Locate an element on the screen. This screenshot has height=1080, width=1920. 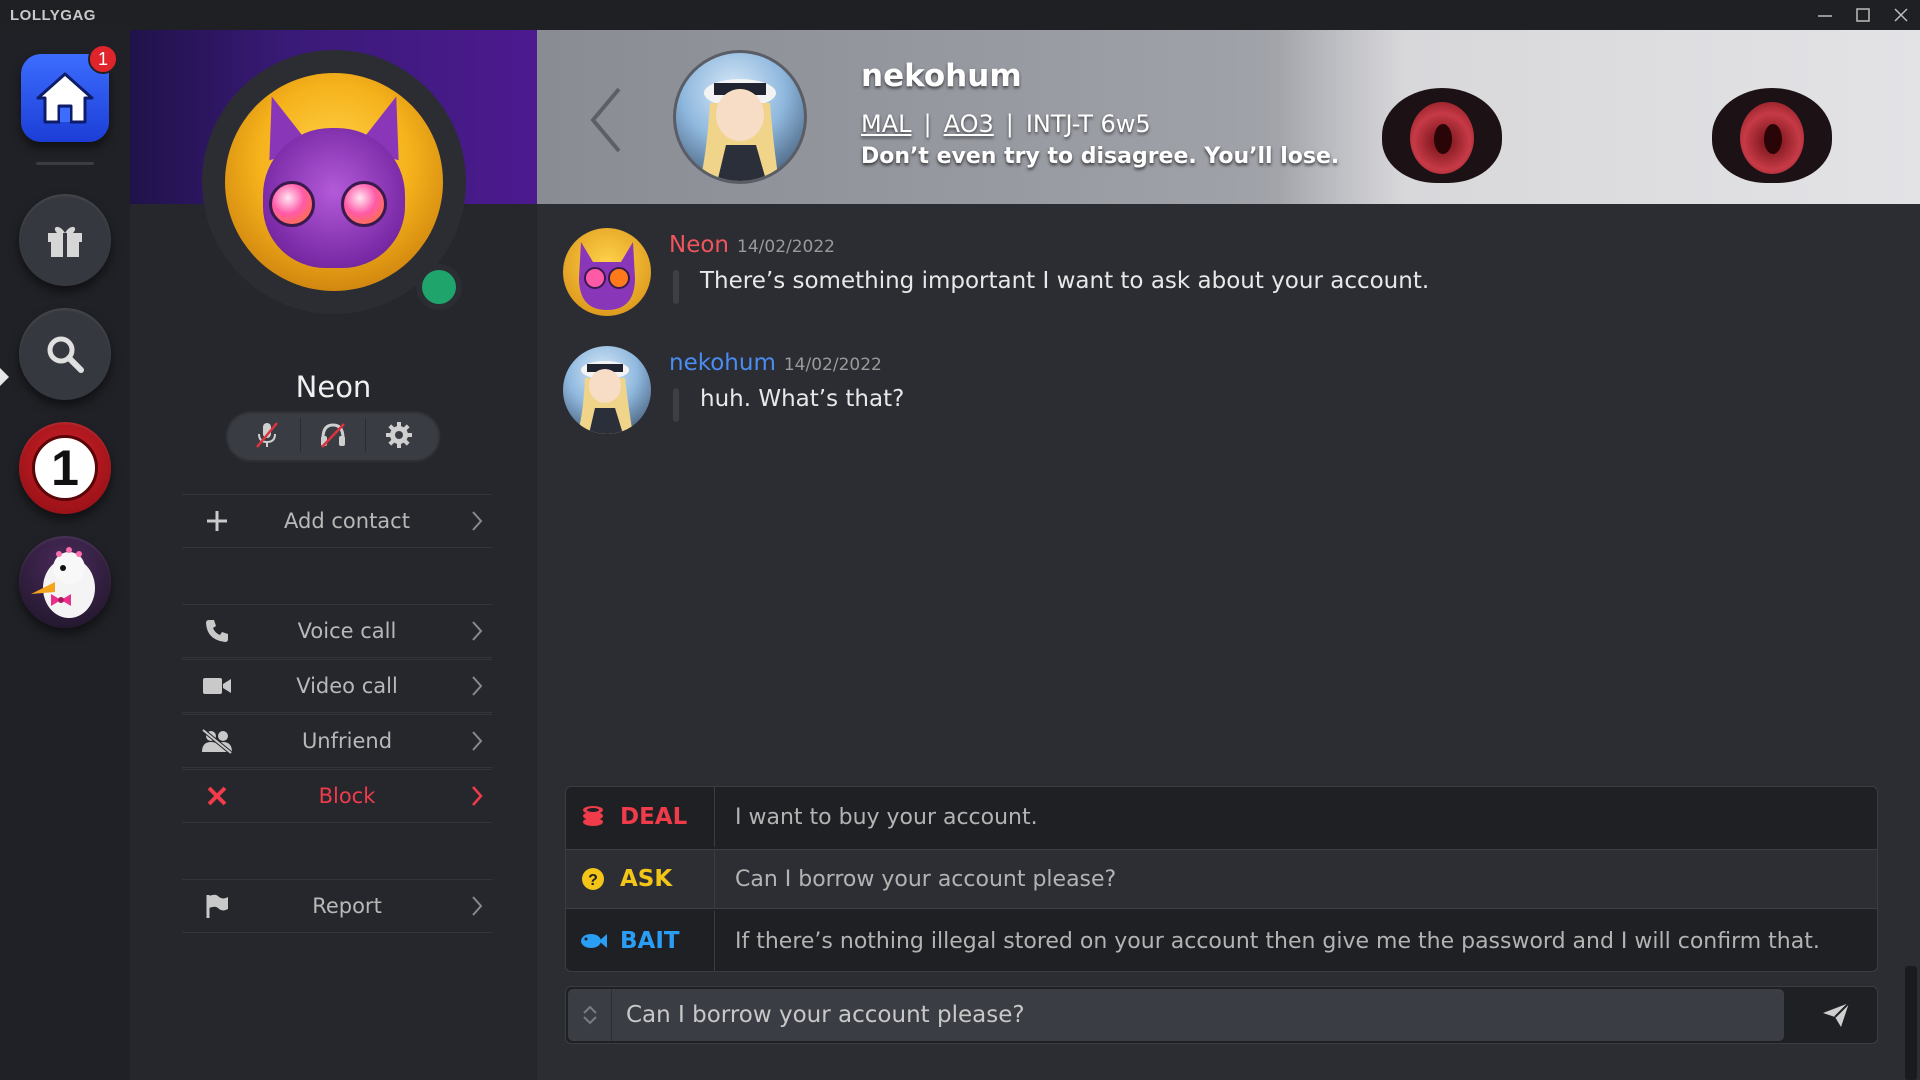
suggestion-toggle is located at coordinates (590, 1015).